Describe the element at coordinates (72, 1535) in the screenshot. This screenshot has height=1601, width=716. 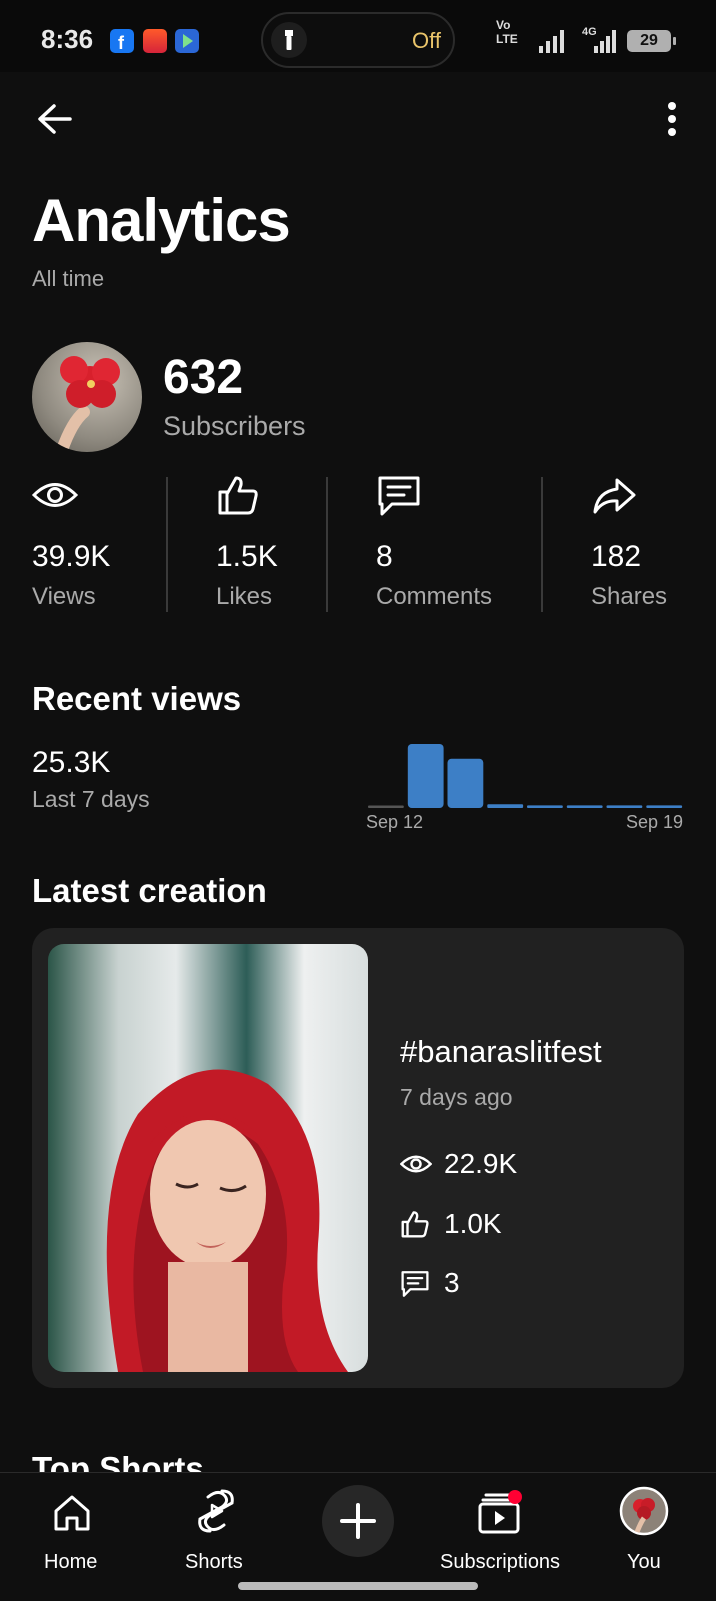
I see `nav-home: Home` at that location.